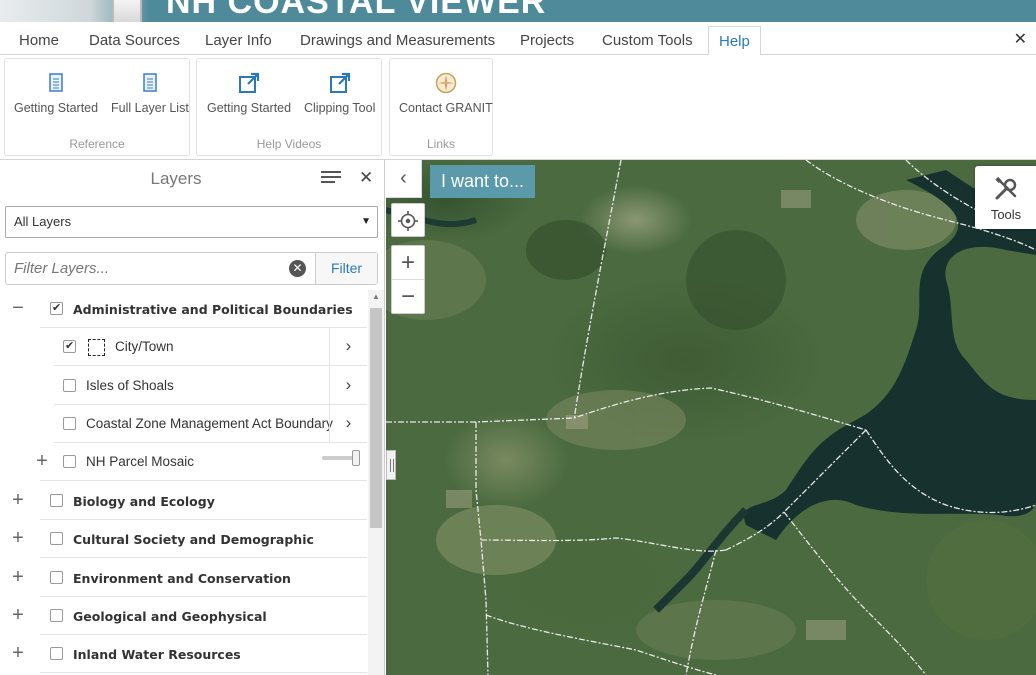 This screenshot has width=1036, height=675. I want to click on contact-granit-button: Contact GRANIT, so click(446, 93).